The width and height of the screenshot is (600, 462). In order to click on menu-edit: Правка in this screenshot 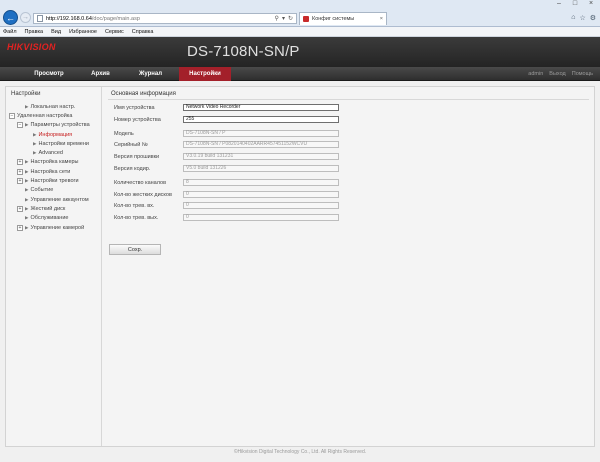, I will do `click(34, 32)`.